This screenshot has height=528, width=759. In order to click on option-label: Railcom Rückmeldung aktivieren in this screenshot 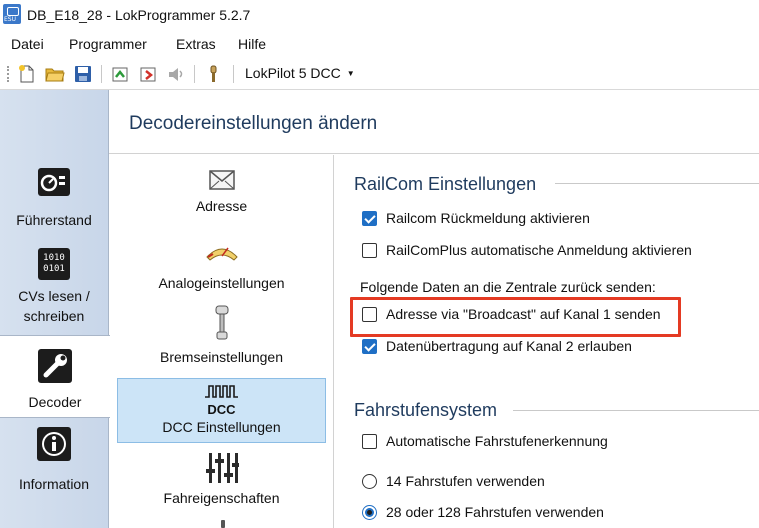, I will do `click(488, 218)`.